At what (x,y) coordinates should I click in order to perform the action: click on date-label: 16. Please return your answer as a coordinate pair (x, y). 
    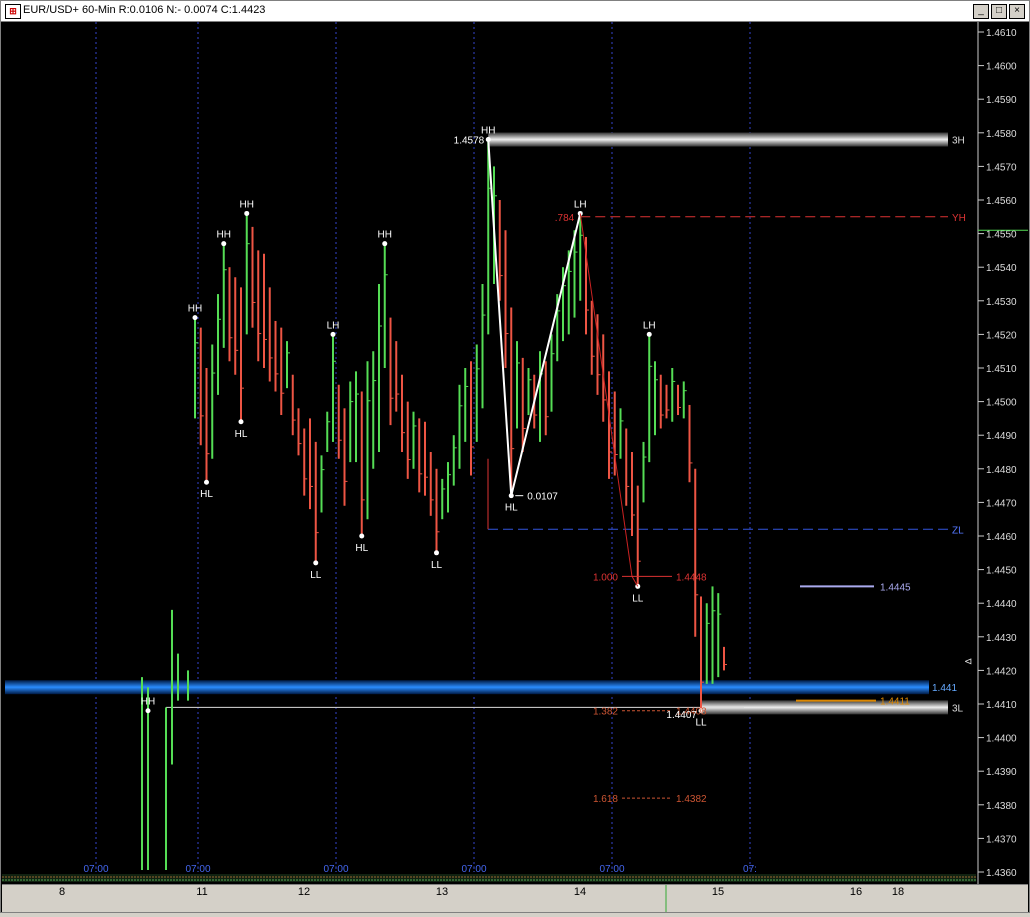
    Looking at the image, I should click on (856, 892).